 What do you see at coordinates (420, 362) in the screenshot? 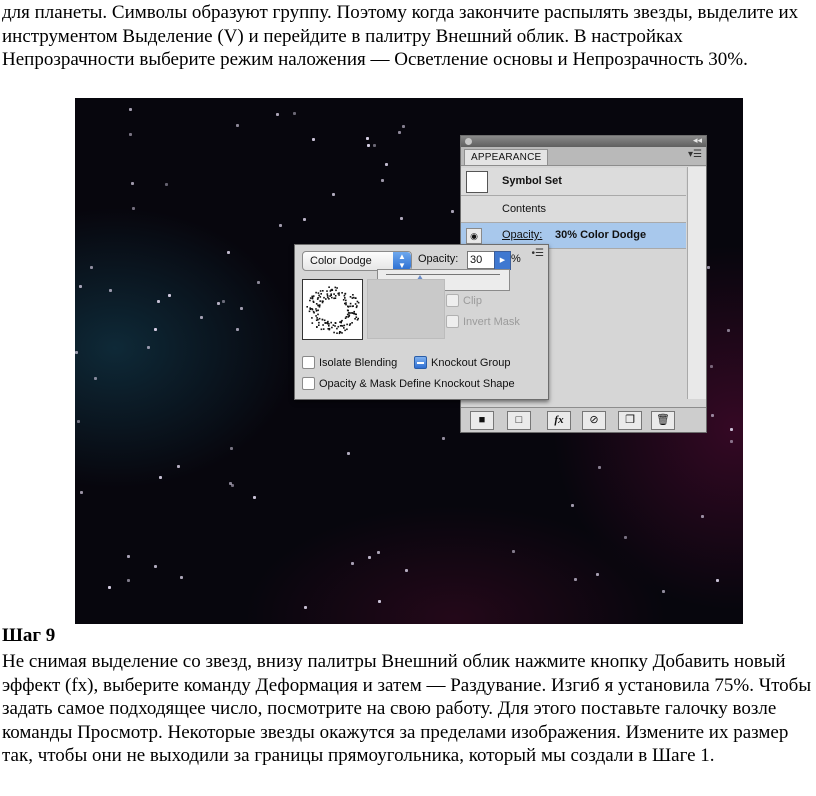
I see `knockout-group-checkbox` at bounding box center [420, 362].